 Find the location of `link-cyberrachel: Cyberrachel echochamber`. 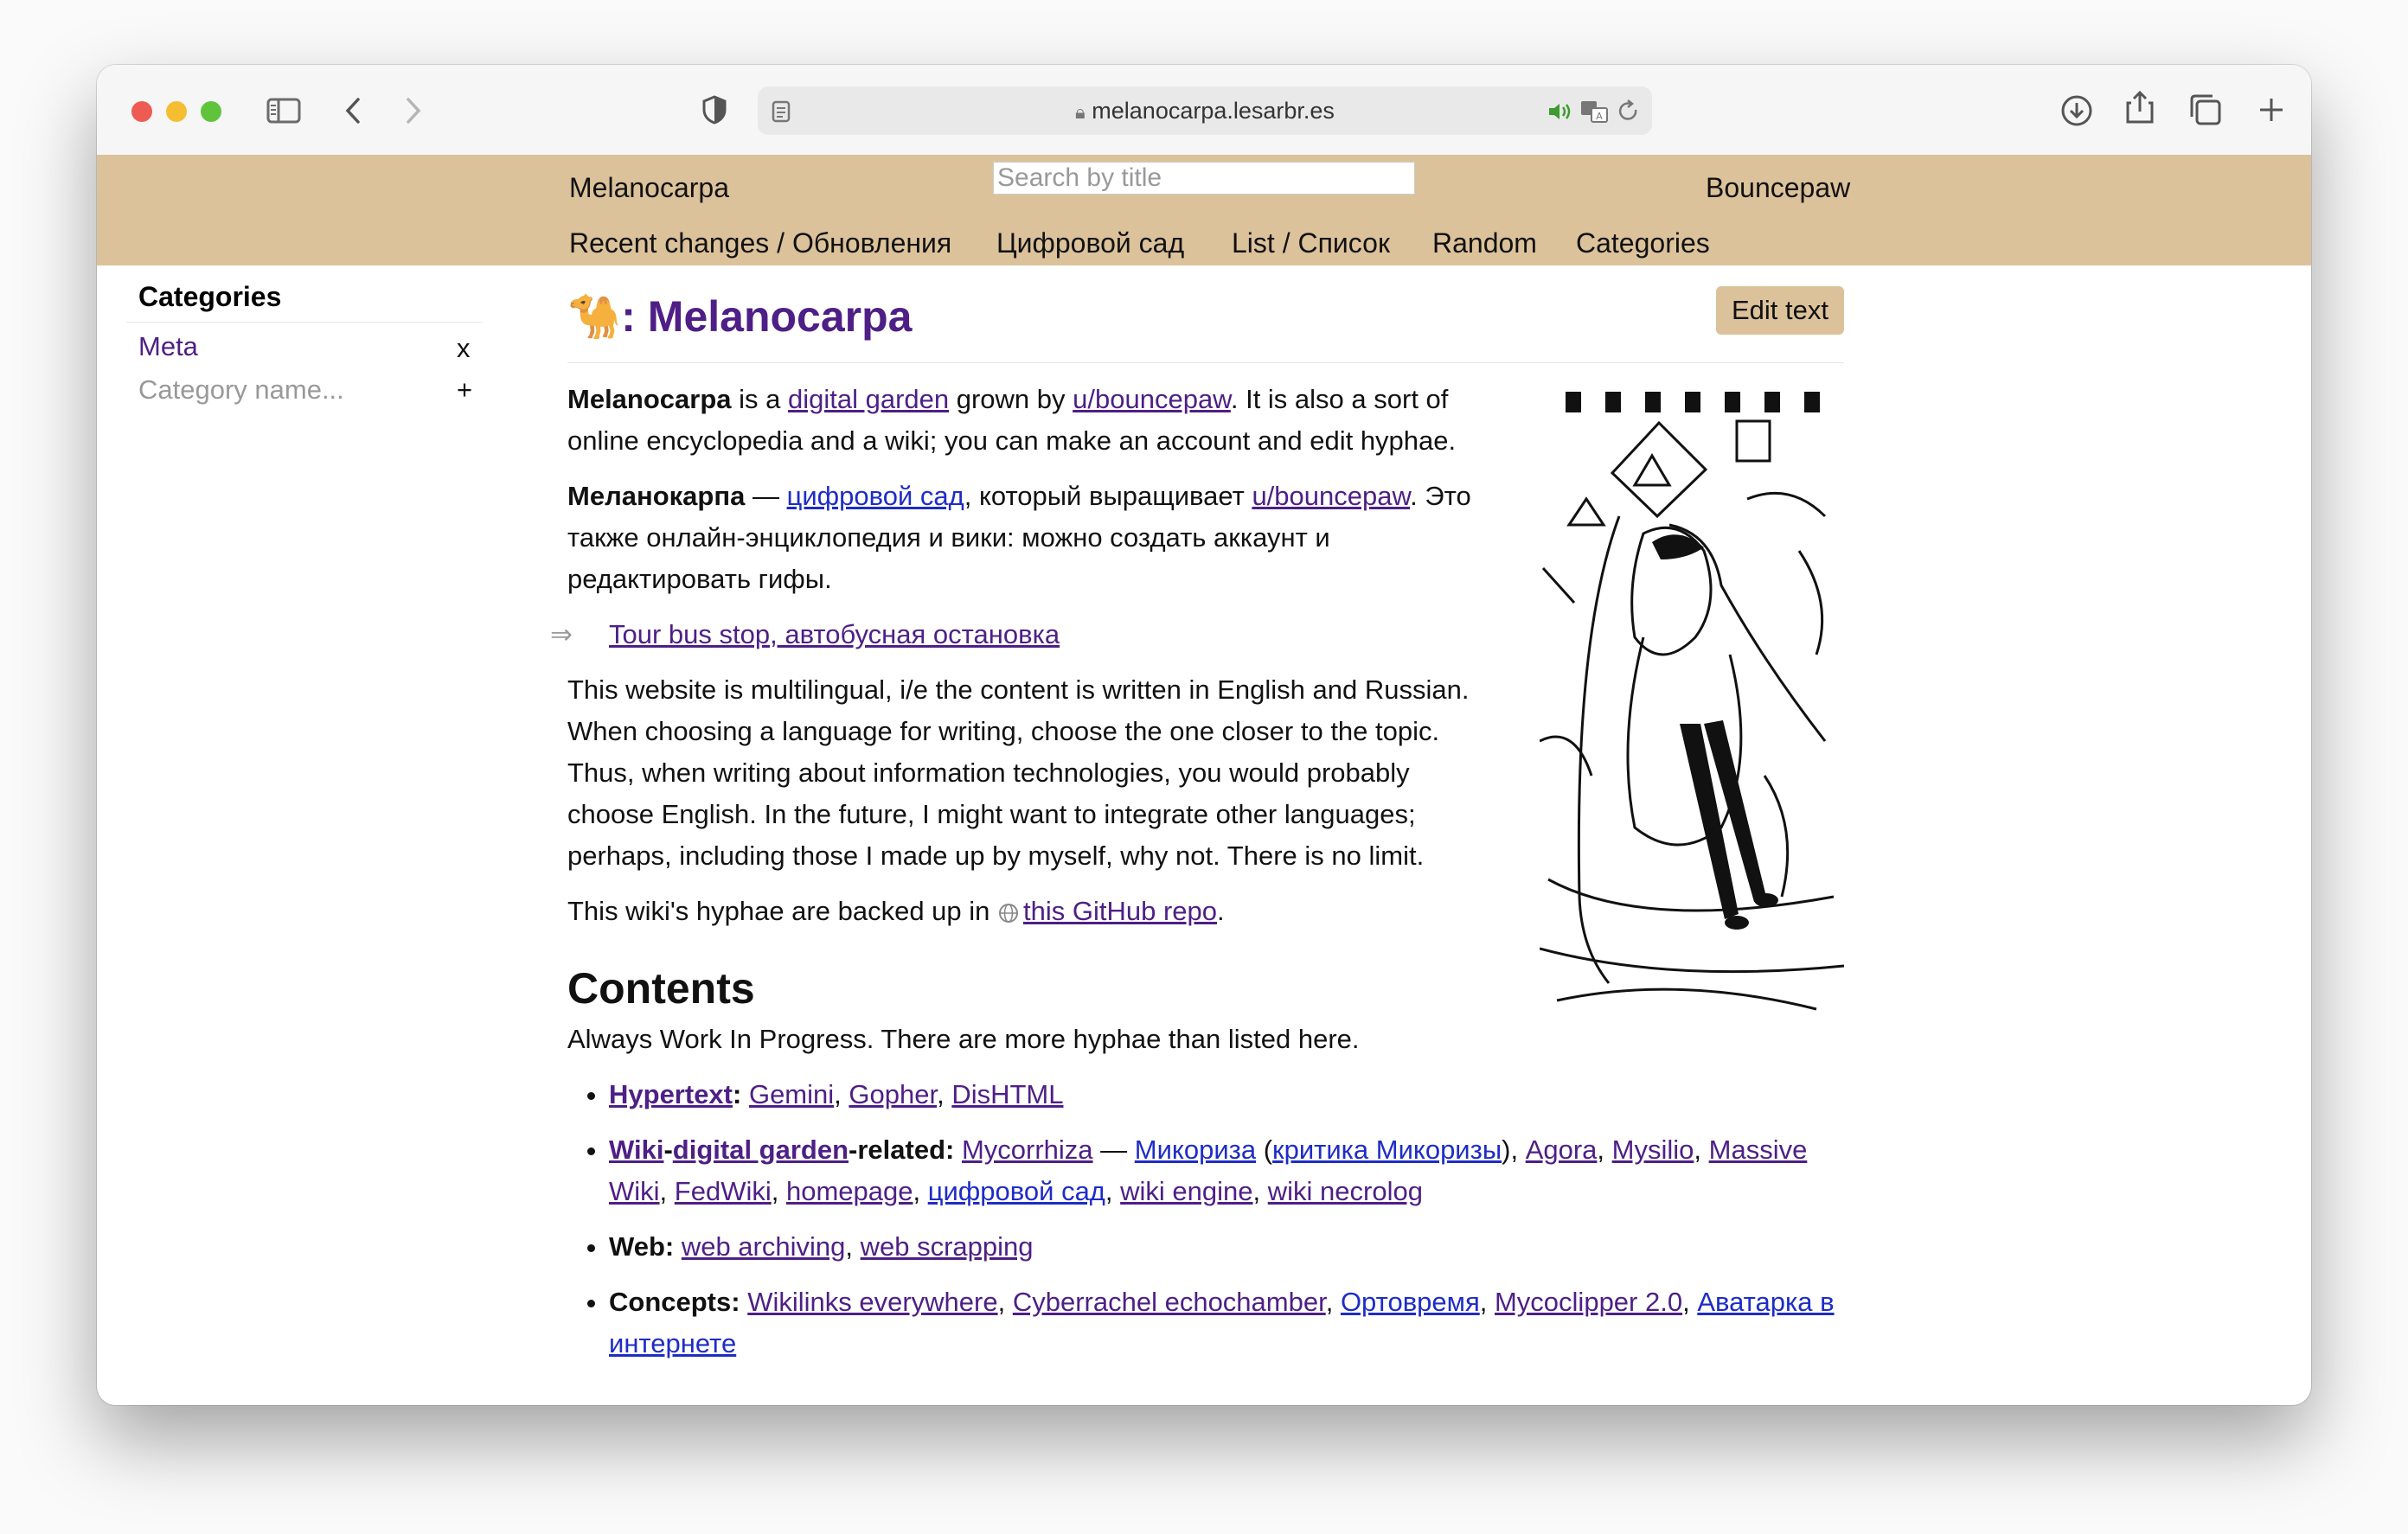

link-cyberrachel: Cyberrachel echochamber is located at coordinates (1169, 1302).